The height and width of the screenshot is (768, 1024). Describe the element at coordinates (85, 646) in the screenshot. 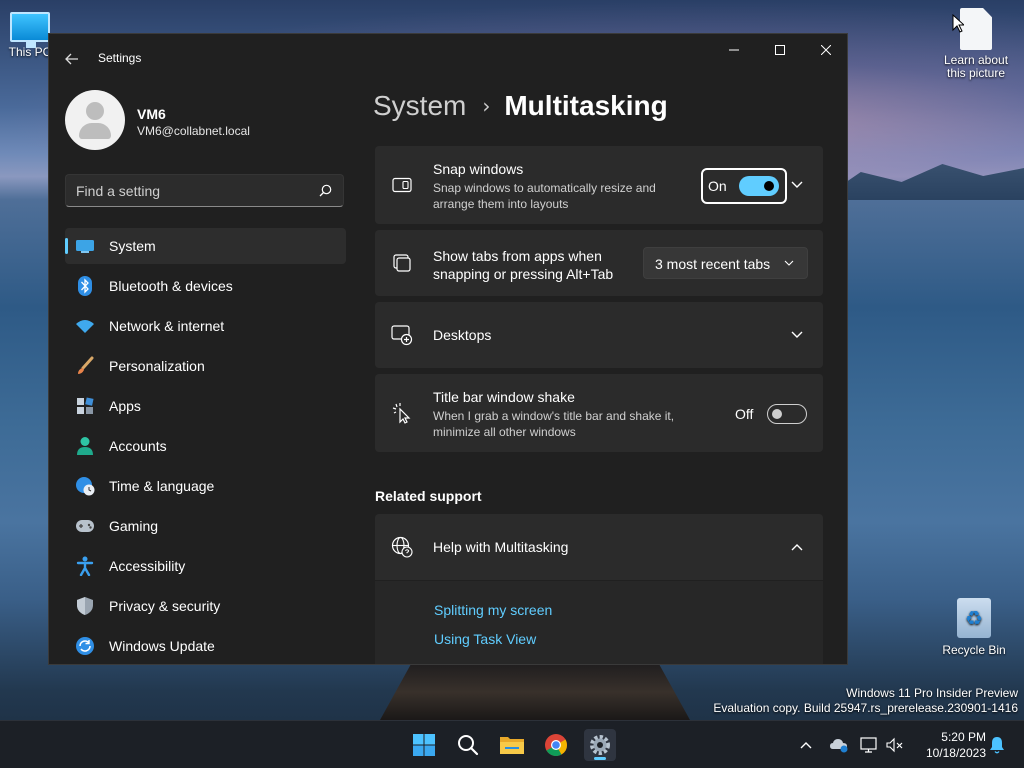

I see `update-icon` at that location.